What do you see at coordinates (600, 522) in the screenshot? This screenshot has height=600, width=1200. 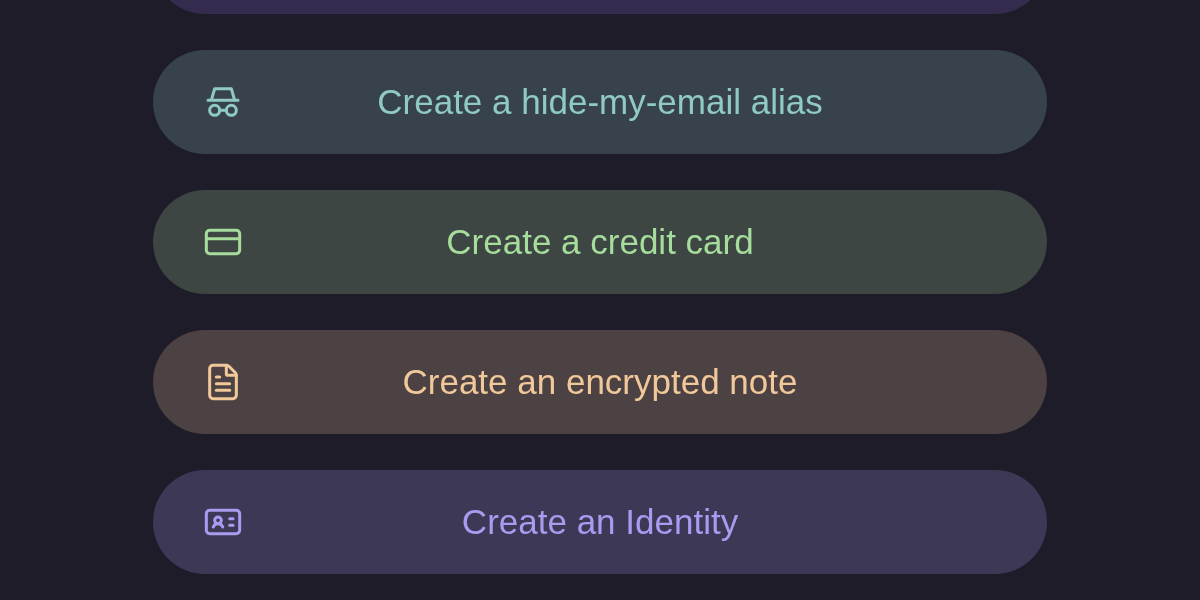 I see `action-button: Create an Identity` at bounding box center [600, 522].